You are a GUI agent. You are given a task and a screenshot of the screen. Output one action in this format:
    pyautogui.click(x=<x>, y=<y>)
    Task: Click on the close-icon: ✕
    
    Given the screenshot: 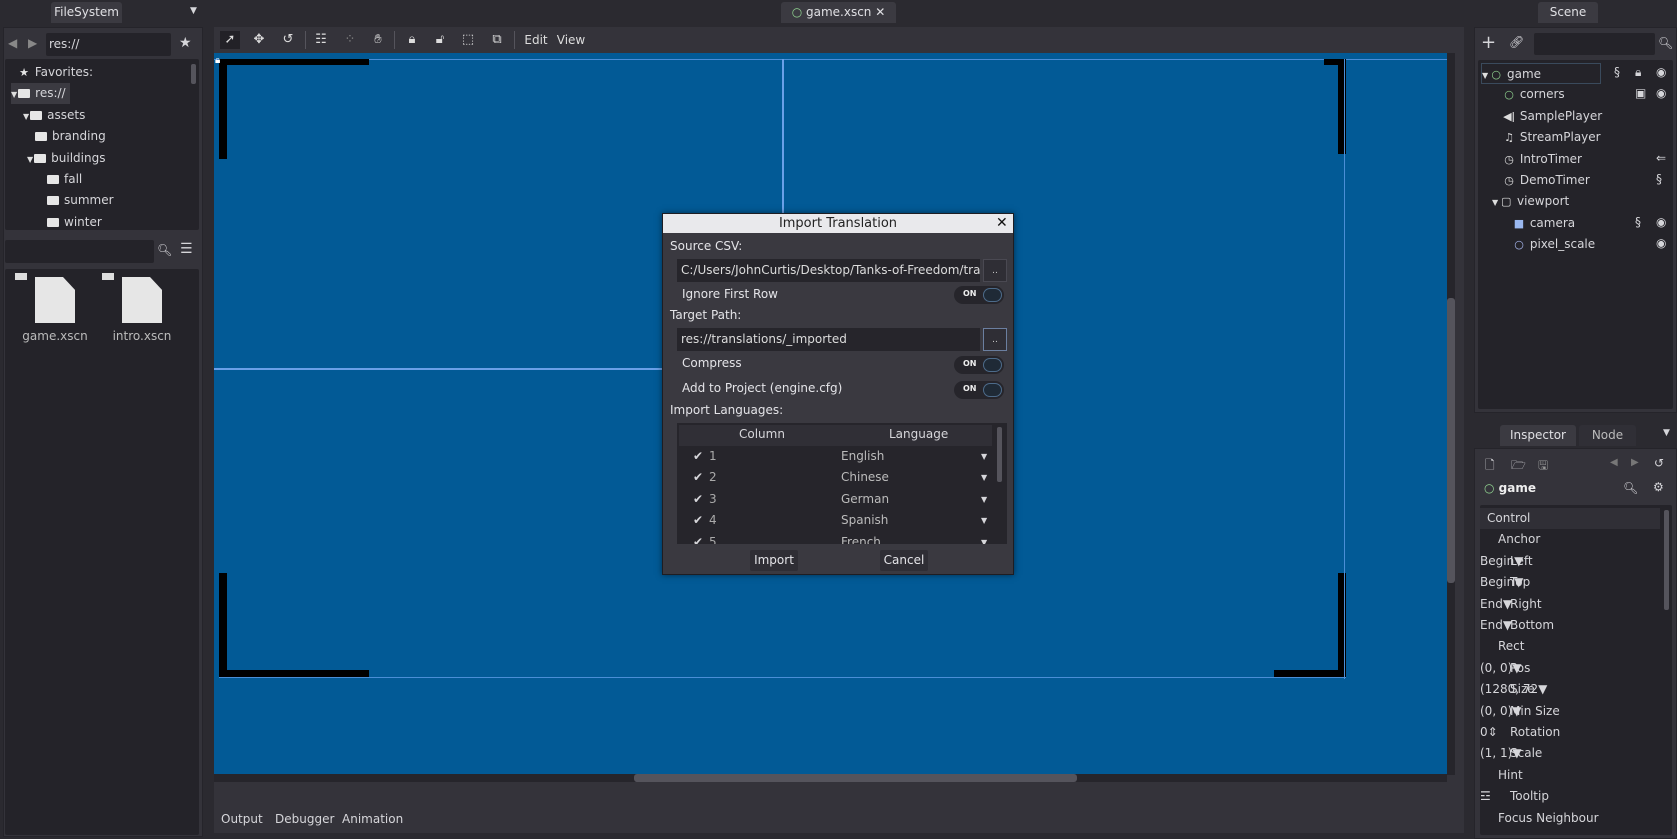 What is the action you would take?
    pyautogui.click(x=1002, y=223)
    